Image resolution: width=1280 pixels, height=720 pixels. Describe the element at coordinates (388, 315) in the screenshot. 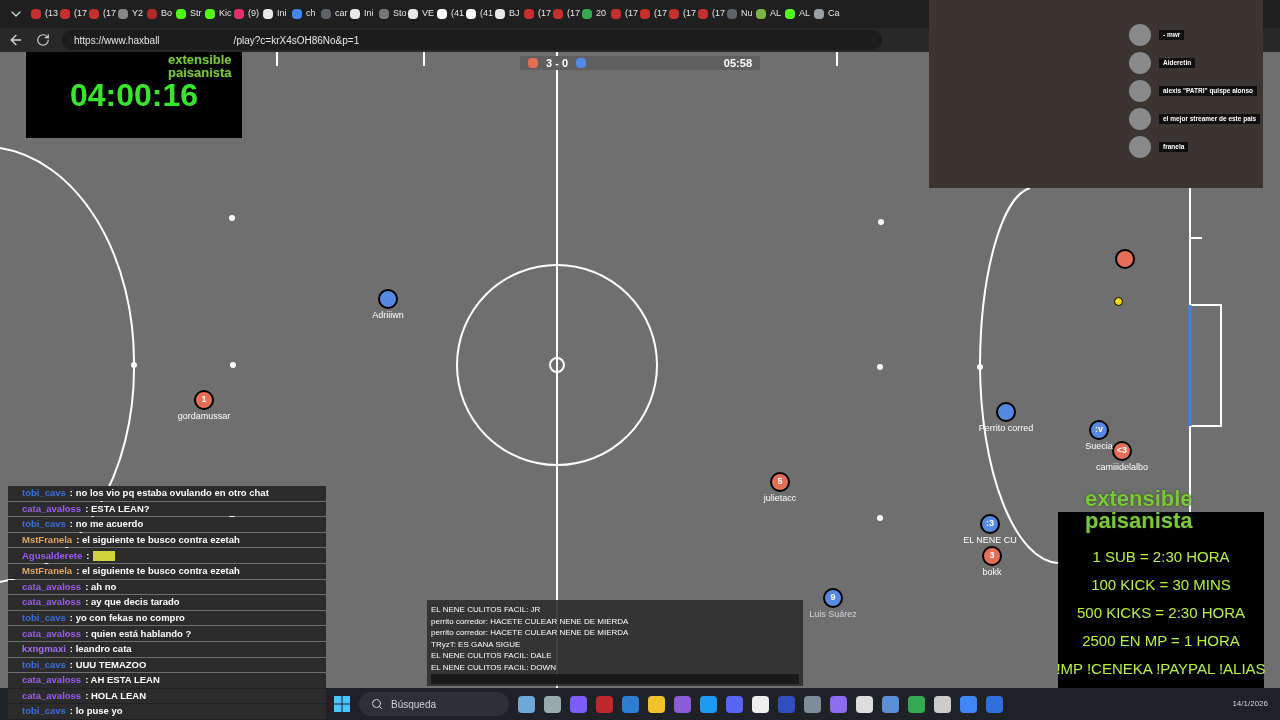

I see `player-name: Adriiiwn` at that location.